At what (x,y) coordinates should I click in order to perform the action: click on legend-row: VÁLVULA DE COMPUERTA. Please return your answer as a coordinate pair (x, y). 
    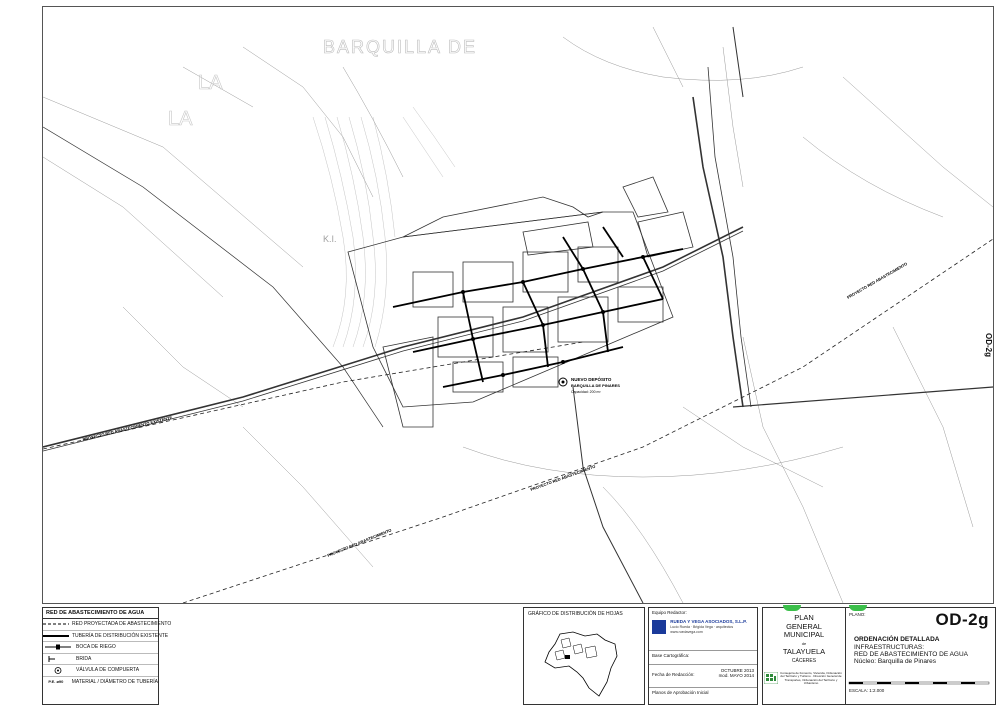
    Looking at the image, I should click on (100, 671).